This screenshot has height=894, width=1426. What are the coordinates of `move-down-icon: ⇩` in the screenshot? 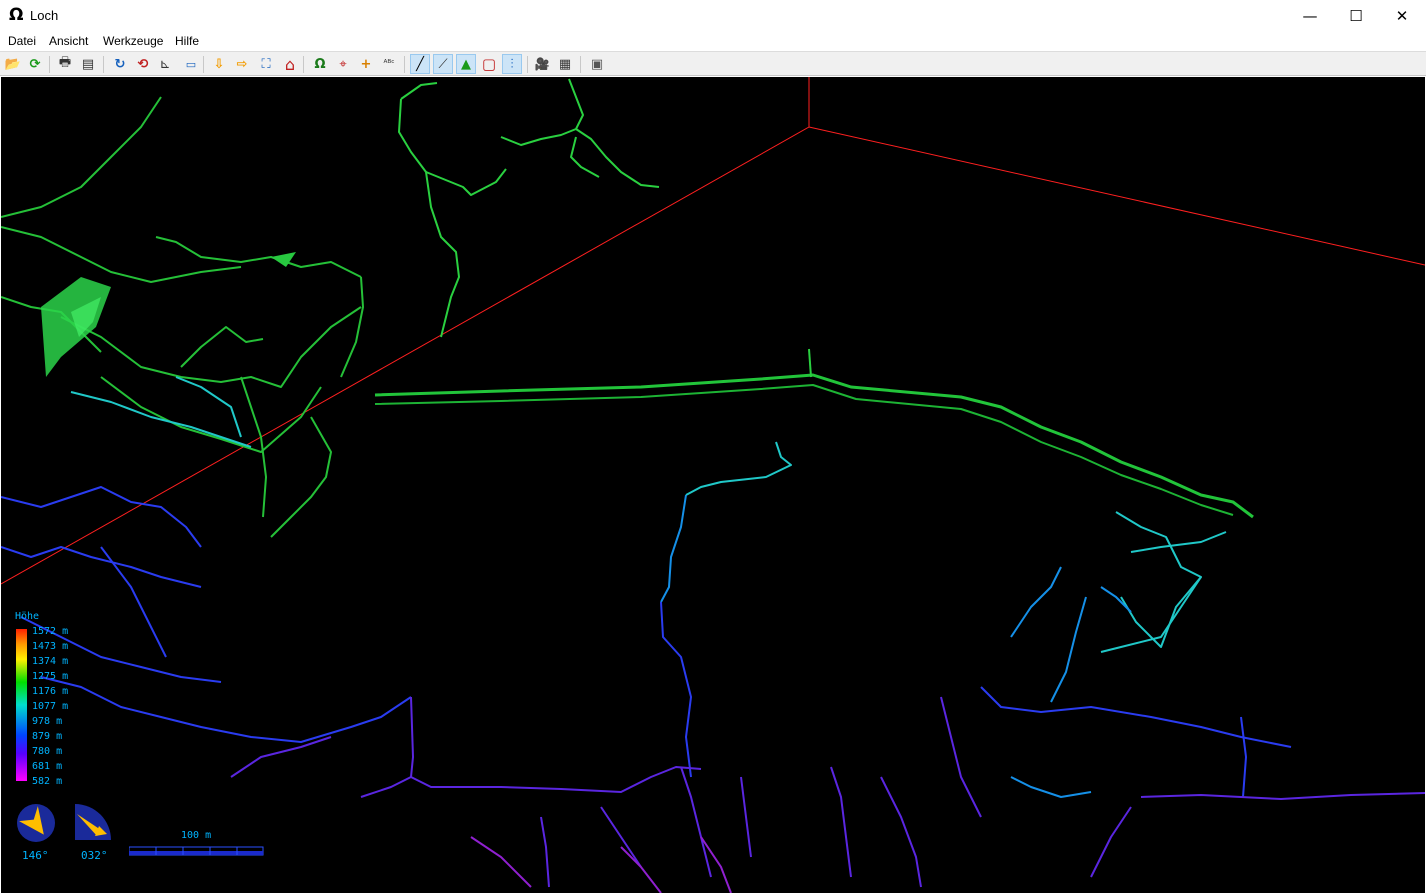 It's located at (219, 64).